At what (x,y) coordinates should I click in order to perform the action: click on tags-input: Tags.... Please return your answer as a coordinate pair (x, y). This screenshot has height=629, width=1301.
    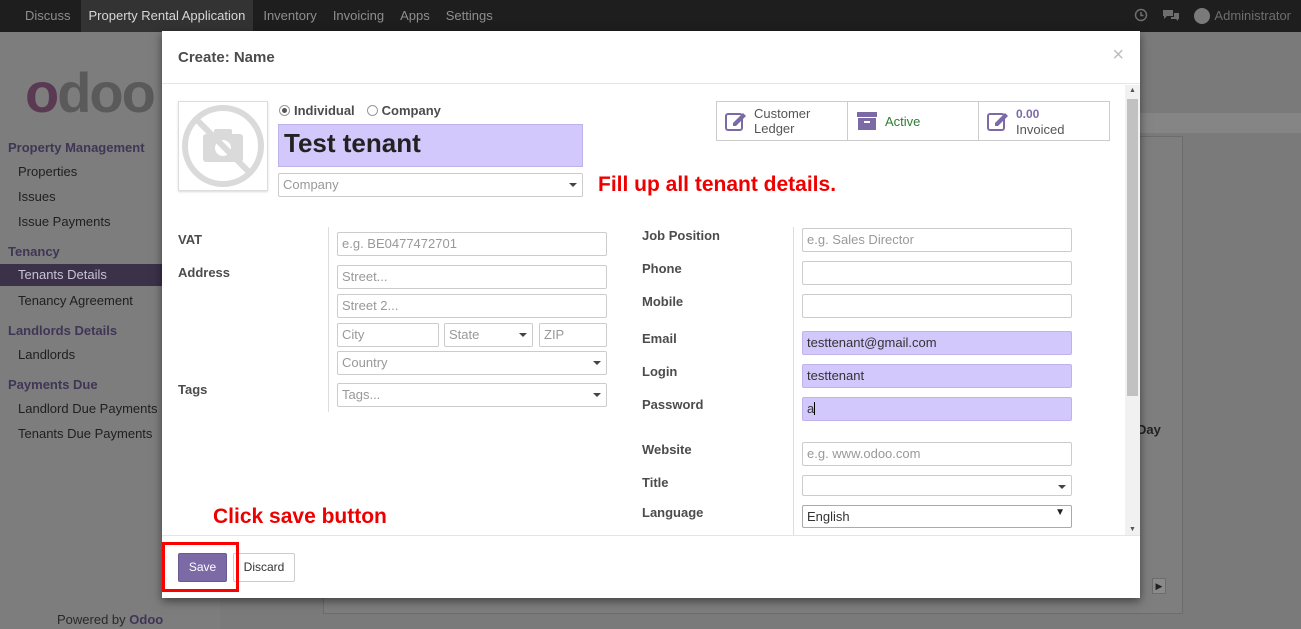
    Looking at the image, I should click on (472, 395).